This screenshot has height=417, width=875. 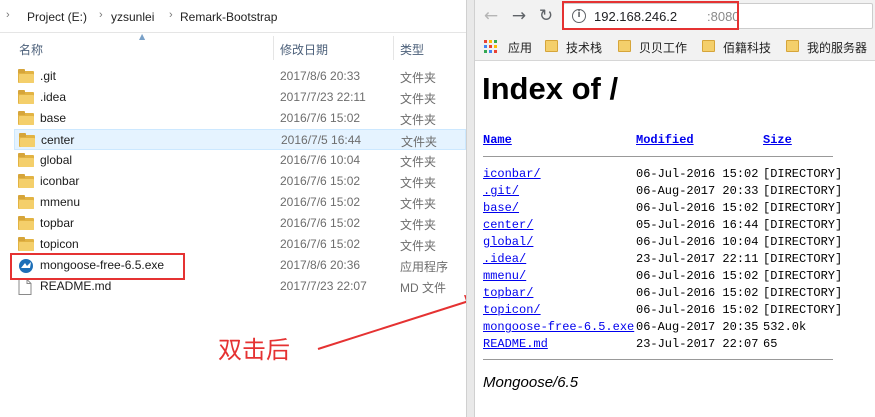 What do you see at coordinates (26, 287) in the screenshot?
I see `file-icon` at bounding box center [26, 287].